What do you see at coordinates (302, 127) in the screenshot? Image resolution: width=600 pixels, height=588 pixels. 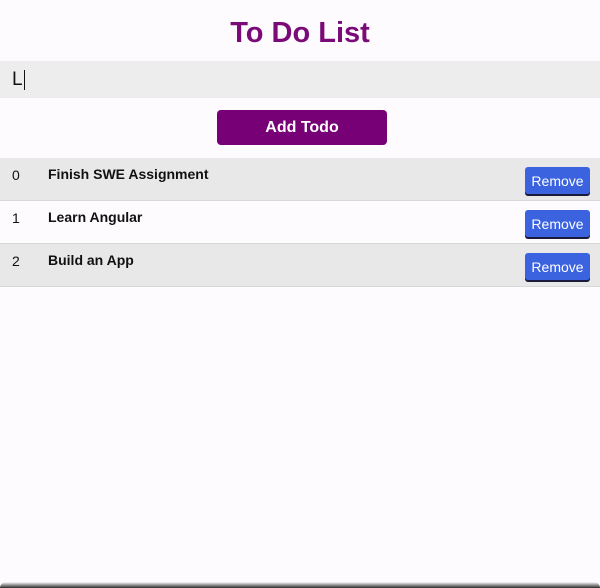 I see `add-todo-button: Add Todo` at bounding box center [302, 127].